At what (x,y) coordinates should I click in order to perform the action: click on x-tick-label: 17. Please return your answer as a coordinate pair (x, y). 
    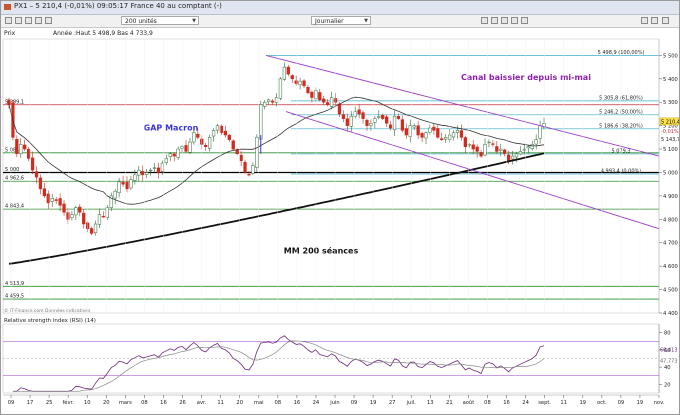
    Looking at the image, I should click on (30, 403).